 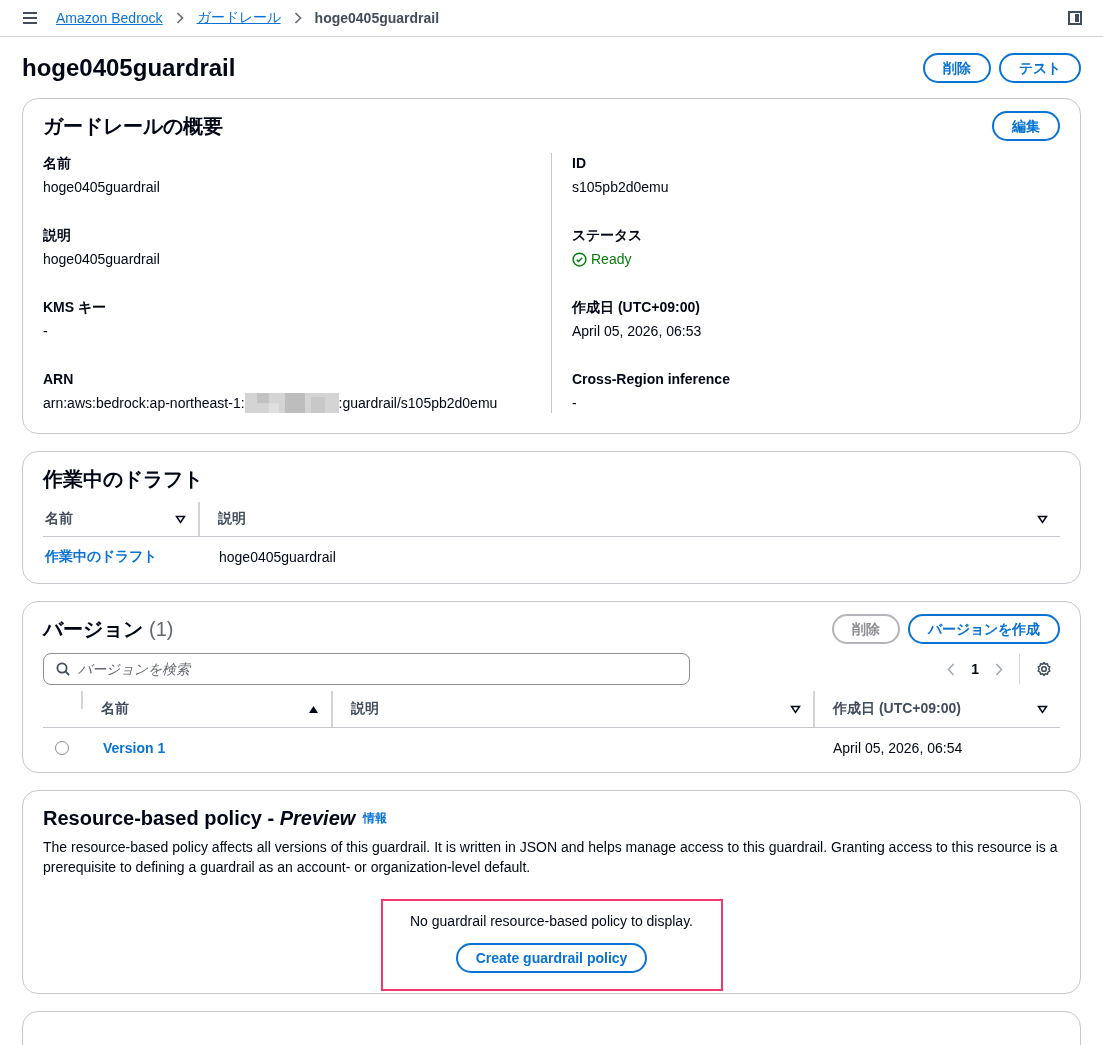 I want to click on section-title: Resource-based policy - Preview, so click(x=199, y=818).